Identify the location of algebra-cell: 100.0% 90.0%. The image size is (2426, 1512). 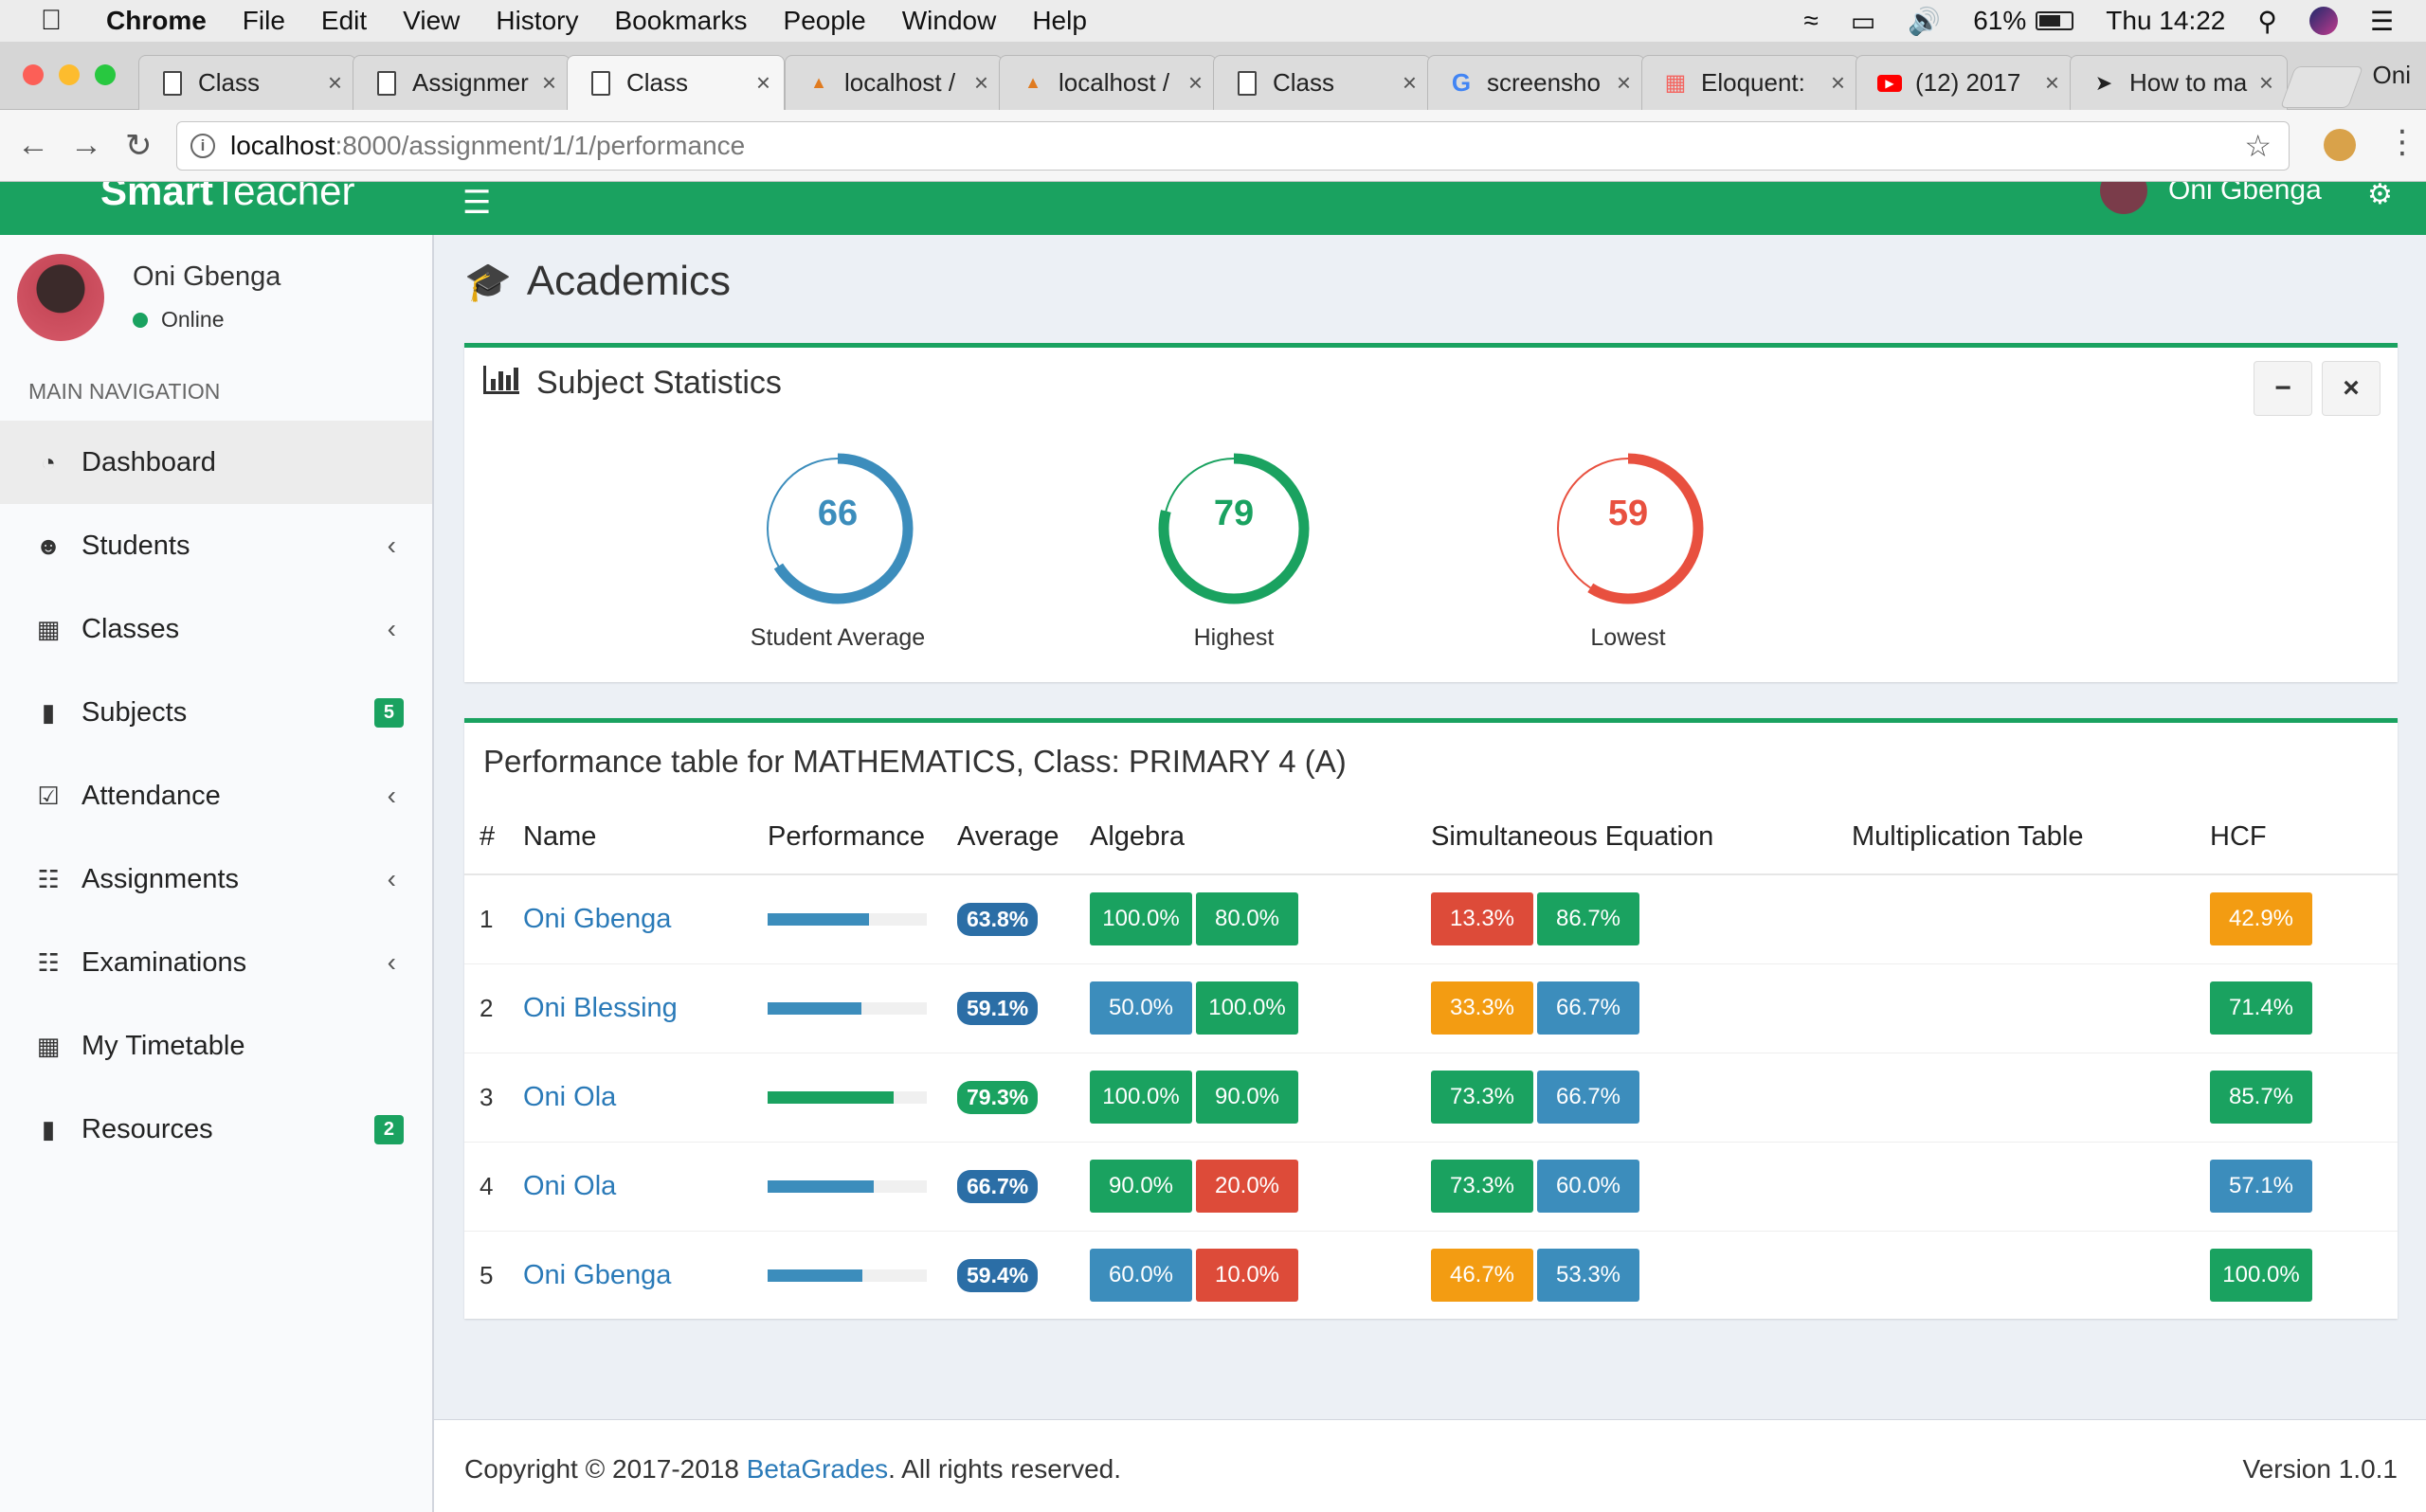
(1245, 1097).